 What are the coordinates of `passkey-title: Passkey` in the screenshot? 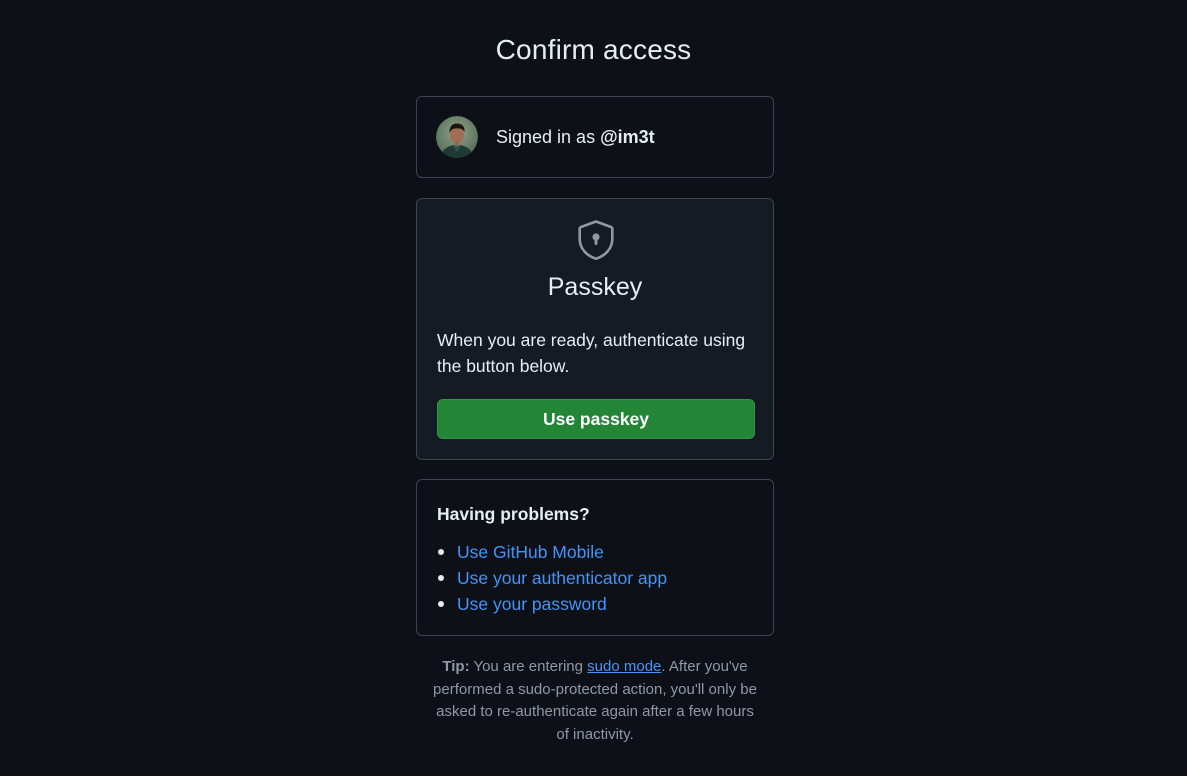 It's located at (595, 287).